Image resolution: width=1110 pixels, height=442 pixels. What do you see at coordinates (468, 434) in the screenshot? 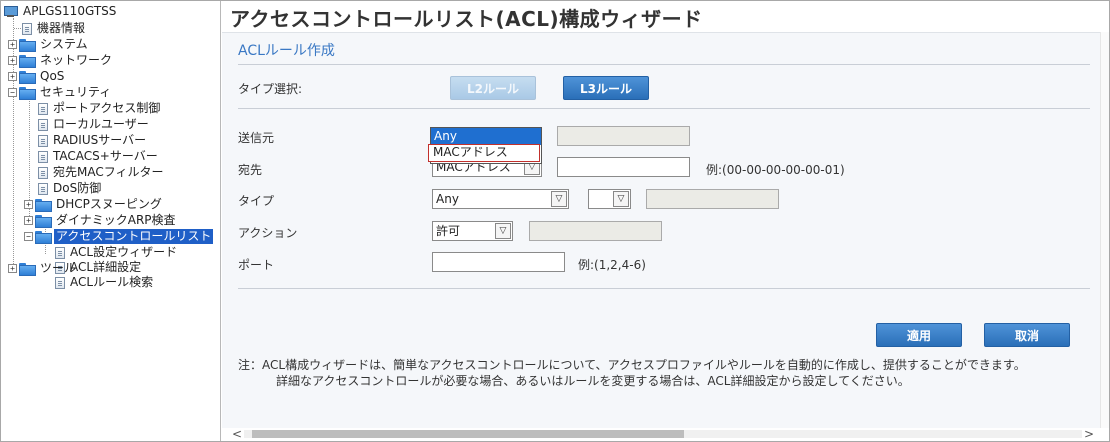
I see `scroll-thumb` at bounding box center [468, 434].